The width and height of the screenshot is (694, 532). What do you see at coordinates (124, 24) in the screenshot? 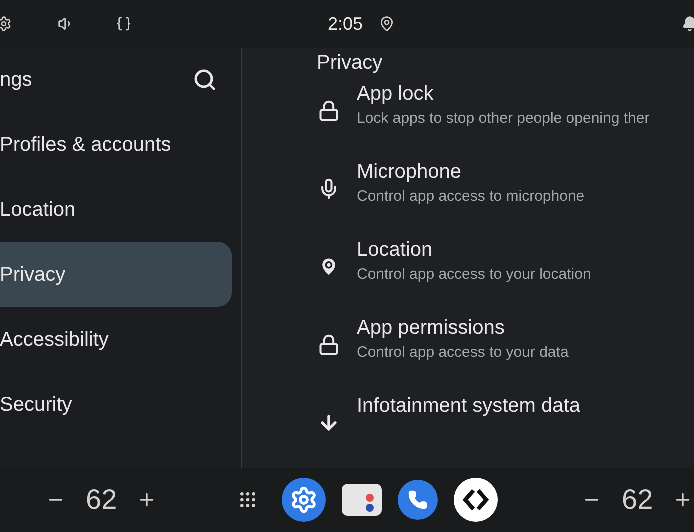
I see `braces-icon` at bounding box center [124, 24].